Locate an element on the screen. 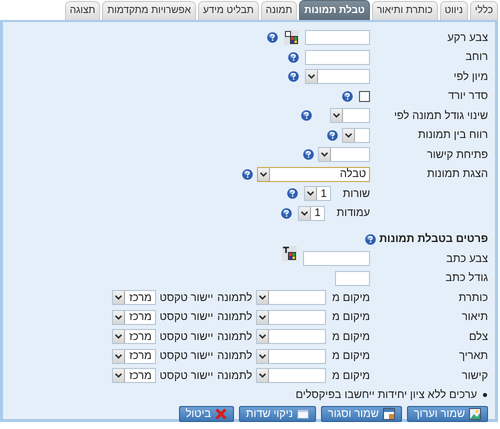 The width and height of the screenshot is (500, 429). bullet-icon is located at coordinates (485, 395).